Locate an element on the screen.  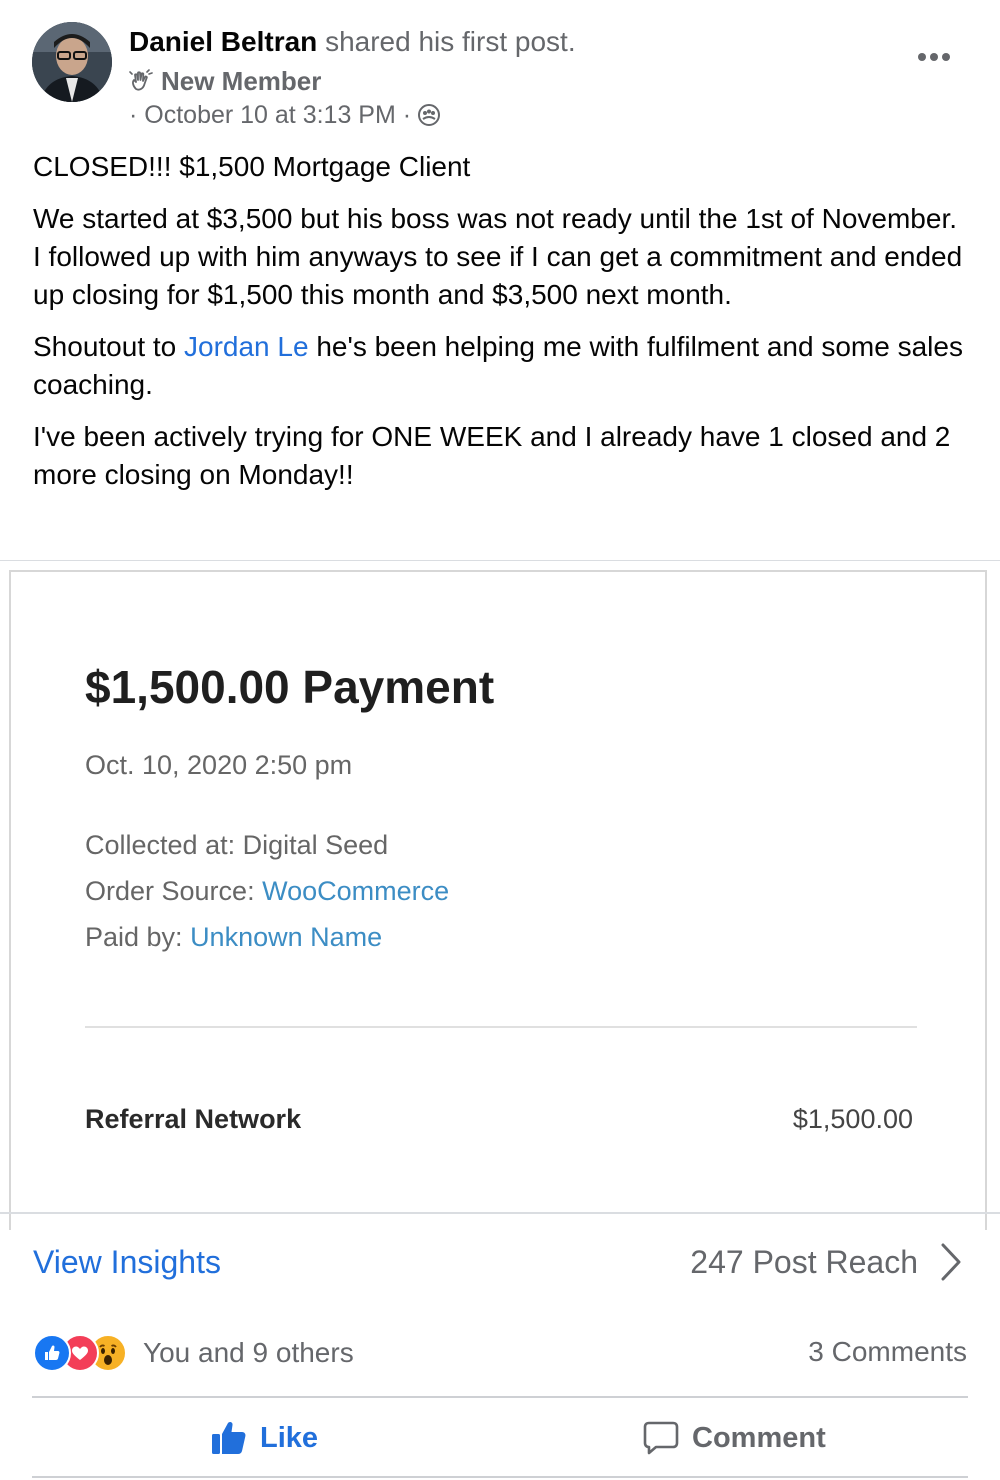
group-icon is located at coordinates (429, 115).